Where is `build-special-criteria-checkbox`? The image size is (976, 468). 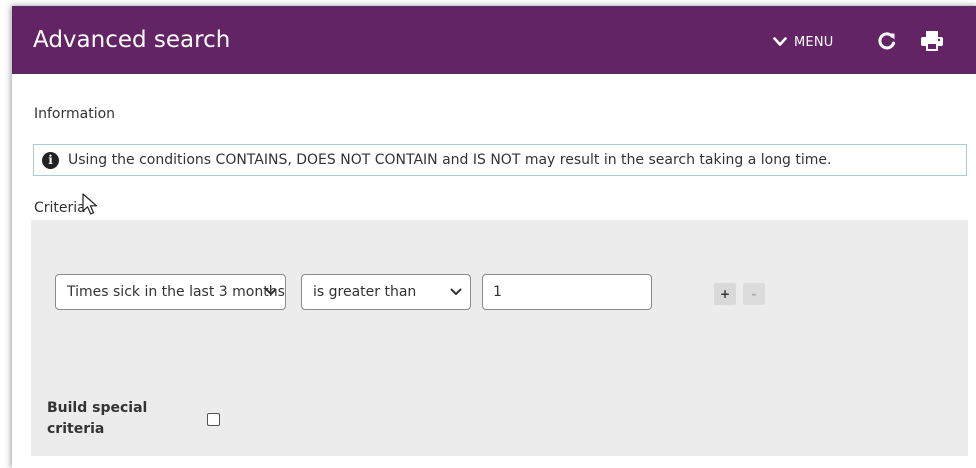 build-special-criteria-checkbox is located at coordinates (213, 419).